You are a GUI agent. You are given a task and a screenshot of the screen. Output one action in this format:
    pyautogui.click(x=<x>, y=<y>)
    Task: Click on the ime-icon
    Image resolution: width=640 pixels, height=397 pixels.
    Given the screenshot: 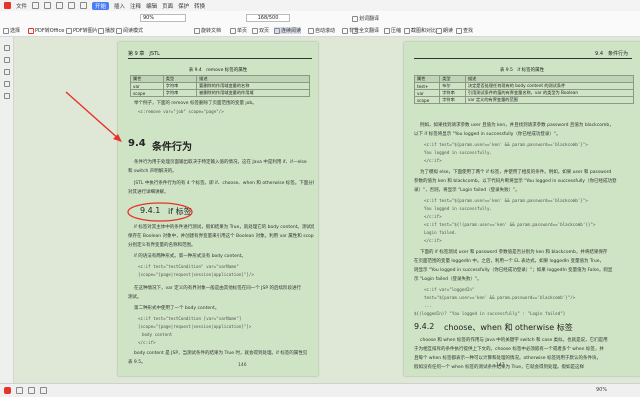 What is the action you would take?
    pyautogui.click(x=19, y=390)
    